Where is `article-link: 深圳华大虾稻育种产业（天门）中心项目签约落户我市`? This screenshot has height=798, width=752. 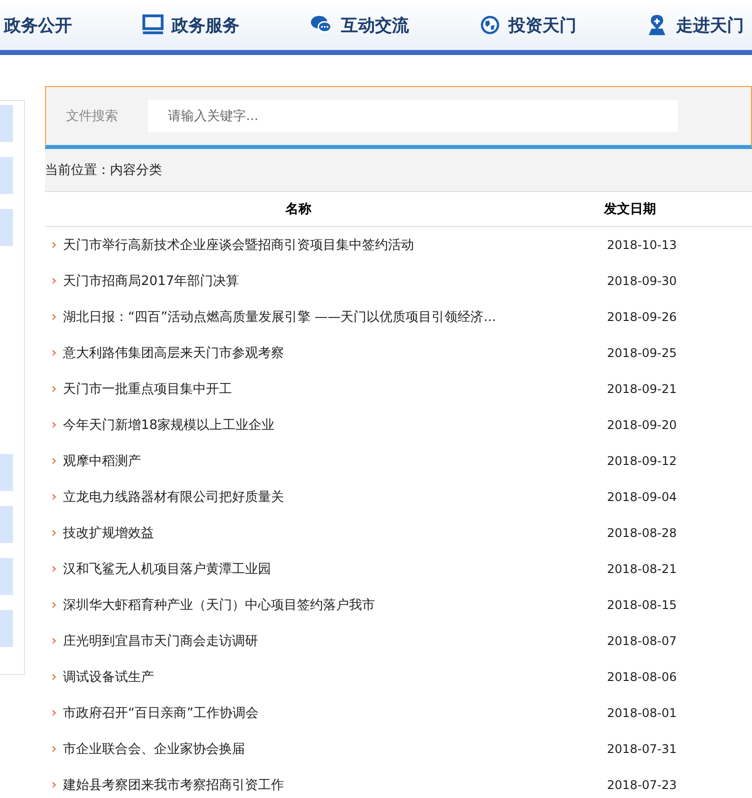
article-link: 深圳华大虾稻育种产业（天门）中心项目签约落户我市 is located at coordinates (335, 605).